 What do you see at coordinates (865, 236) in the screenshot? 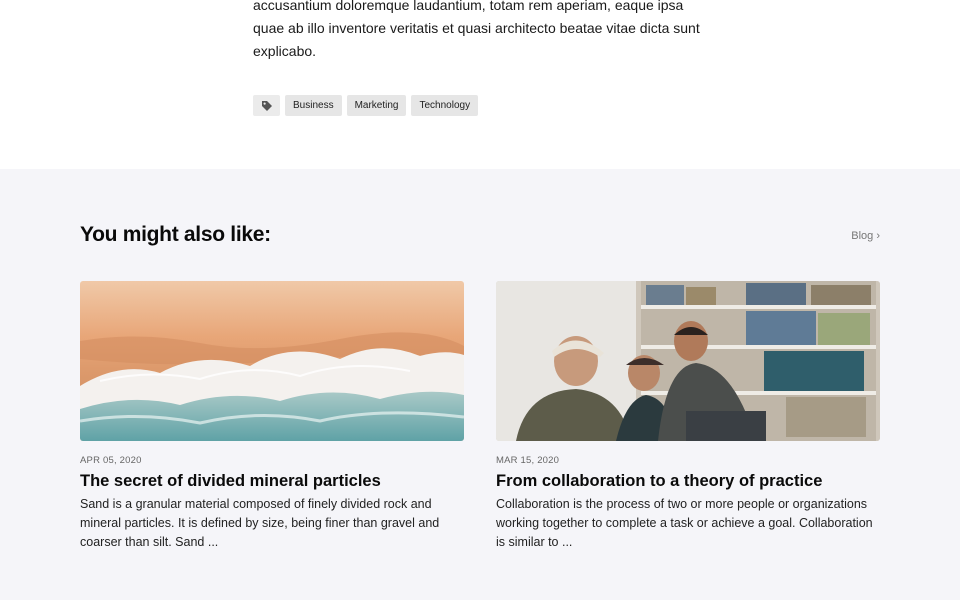
I see `blog-link: Blog ›` at bounding box center [865, 236].